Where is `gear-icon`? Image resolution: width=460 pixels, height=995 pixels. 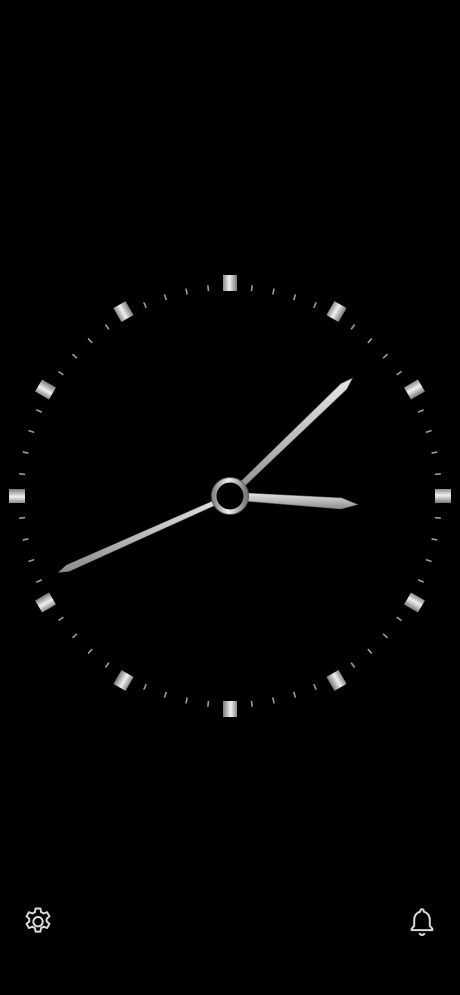
gear-icon is located at coordinates (38, 920).